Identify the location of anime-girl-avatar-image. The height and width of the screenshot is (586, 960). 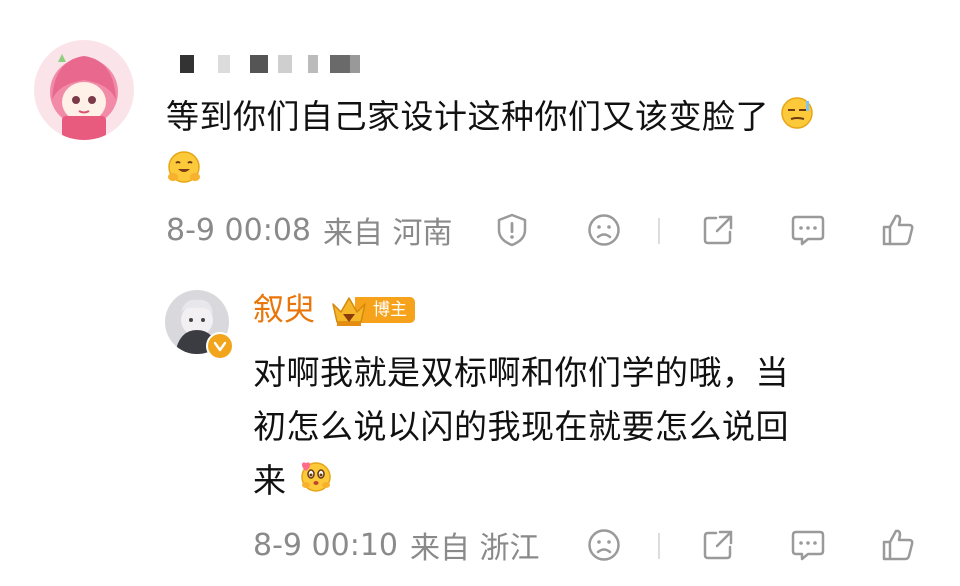
(84, 90).